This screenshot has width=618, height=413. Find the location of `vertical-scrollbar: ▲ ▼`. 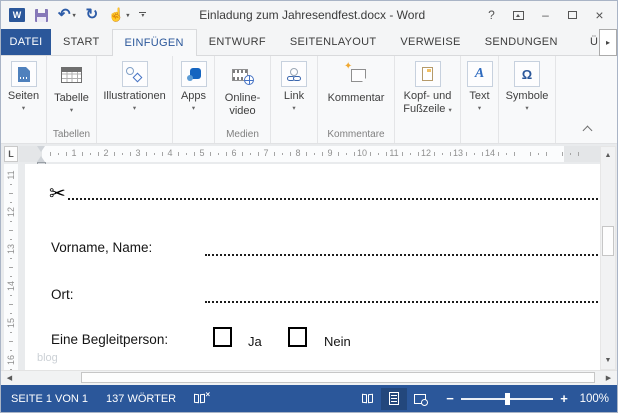

vertical-scrollbar: ▲ ▼ is located at coordinates (608, 258).